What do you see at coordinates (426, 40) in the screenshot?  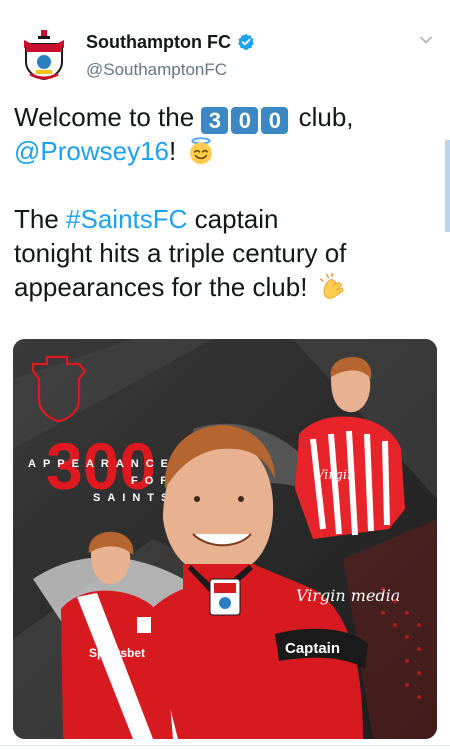 I see `chevron-down-icon` at bounding box center [426, 40].